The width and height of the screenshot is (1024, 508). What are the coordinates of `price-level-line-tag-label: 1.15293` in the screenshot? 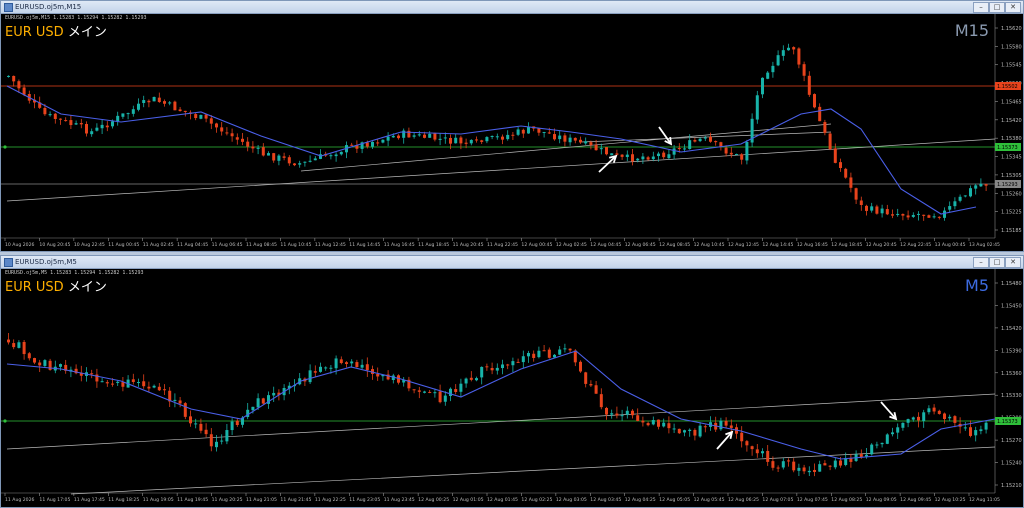 It's located at (1007, 185).